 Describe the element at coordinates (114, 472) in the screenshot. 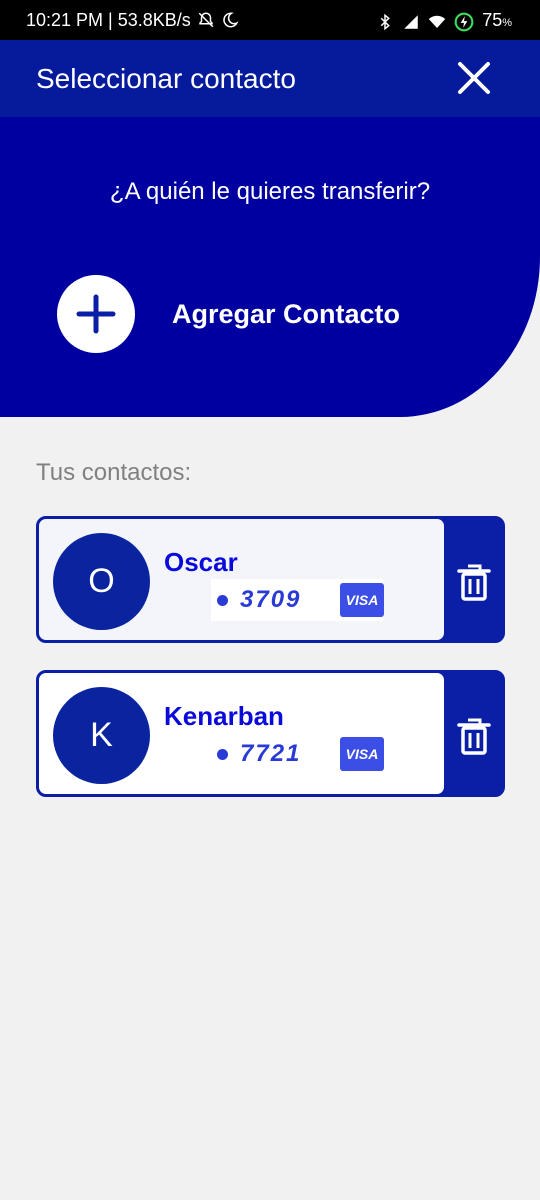

I see `contacts-heading: Tus contactos:` at that location.